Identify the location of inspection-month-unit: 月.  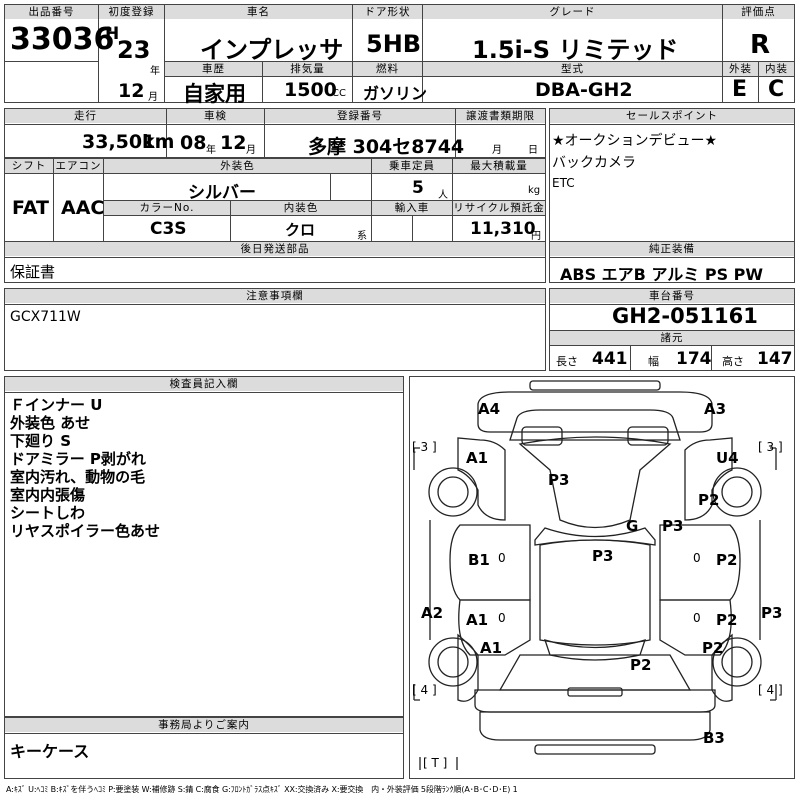
(251, 150).